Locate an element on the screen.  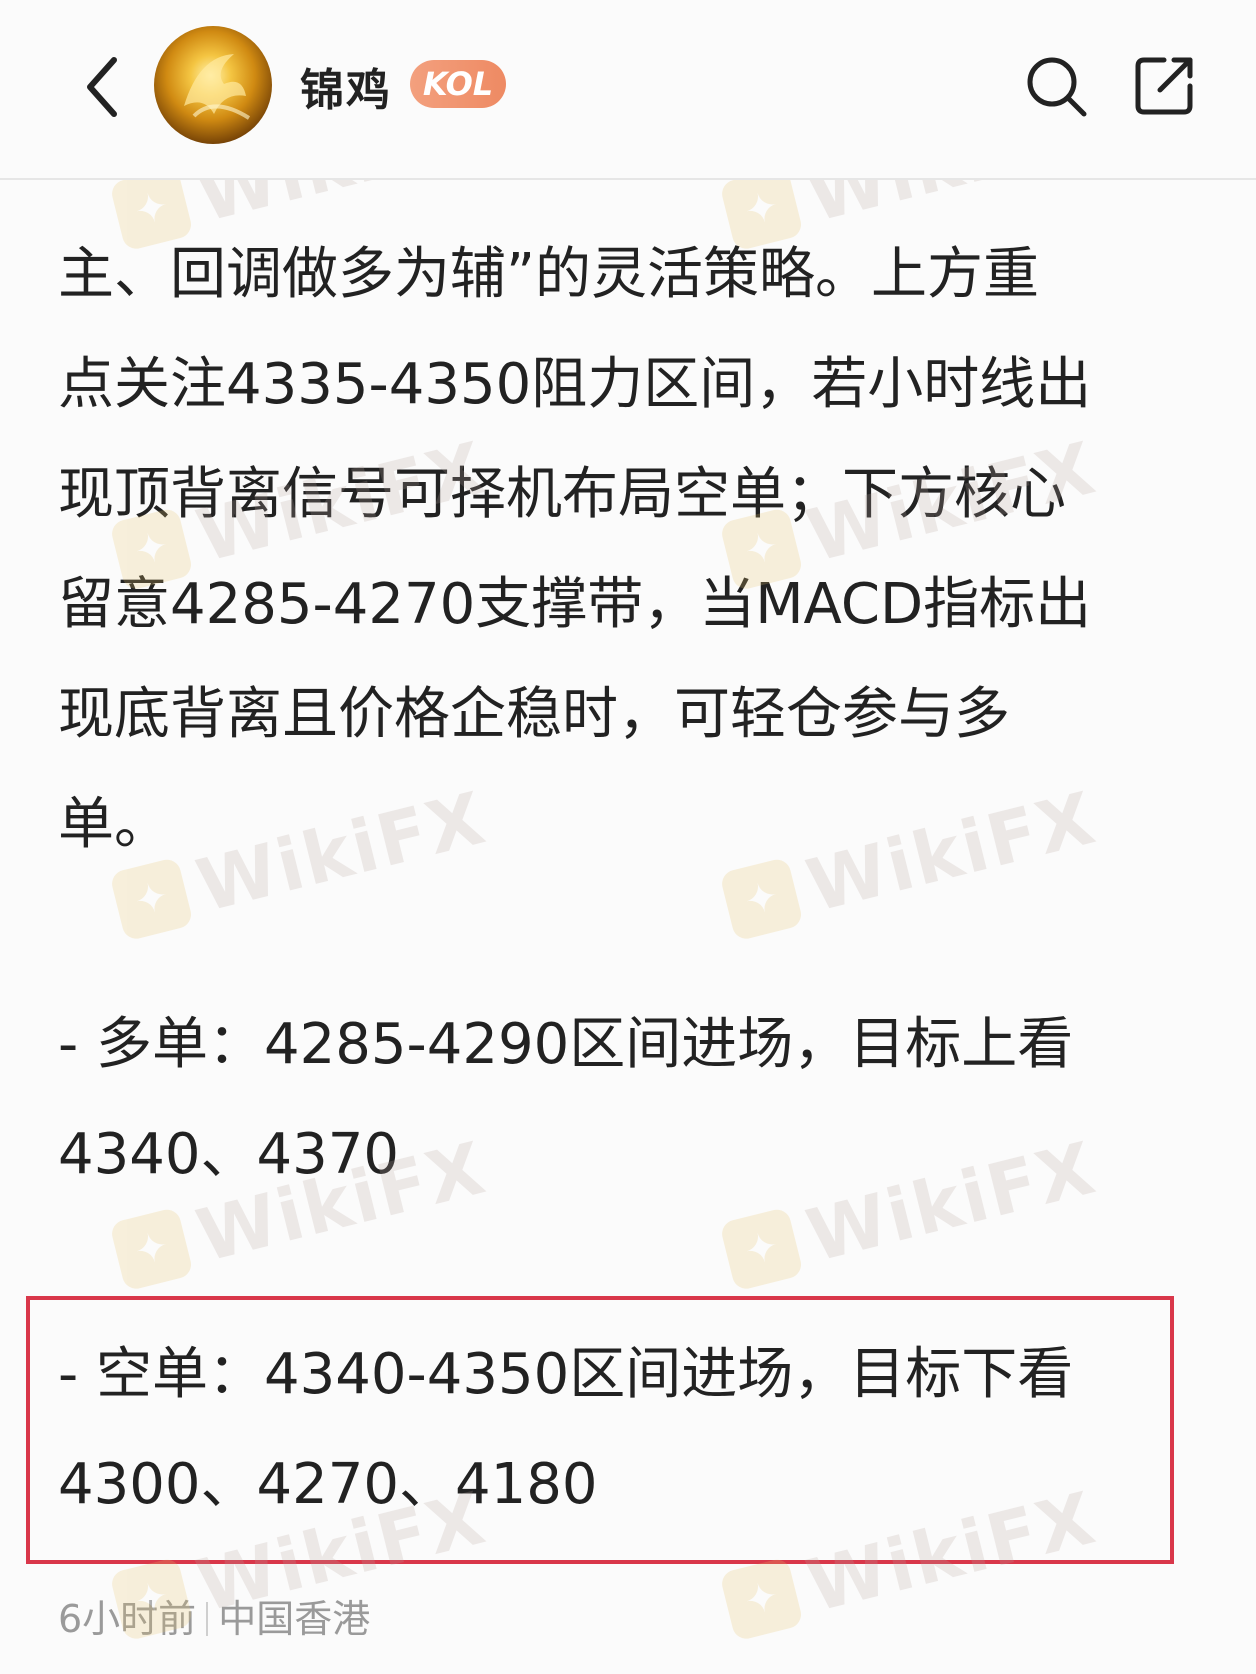
avatar is located at coordinates (213, 85).